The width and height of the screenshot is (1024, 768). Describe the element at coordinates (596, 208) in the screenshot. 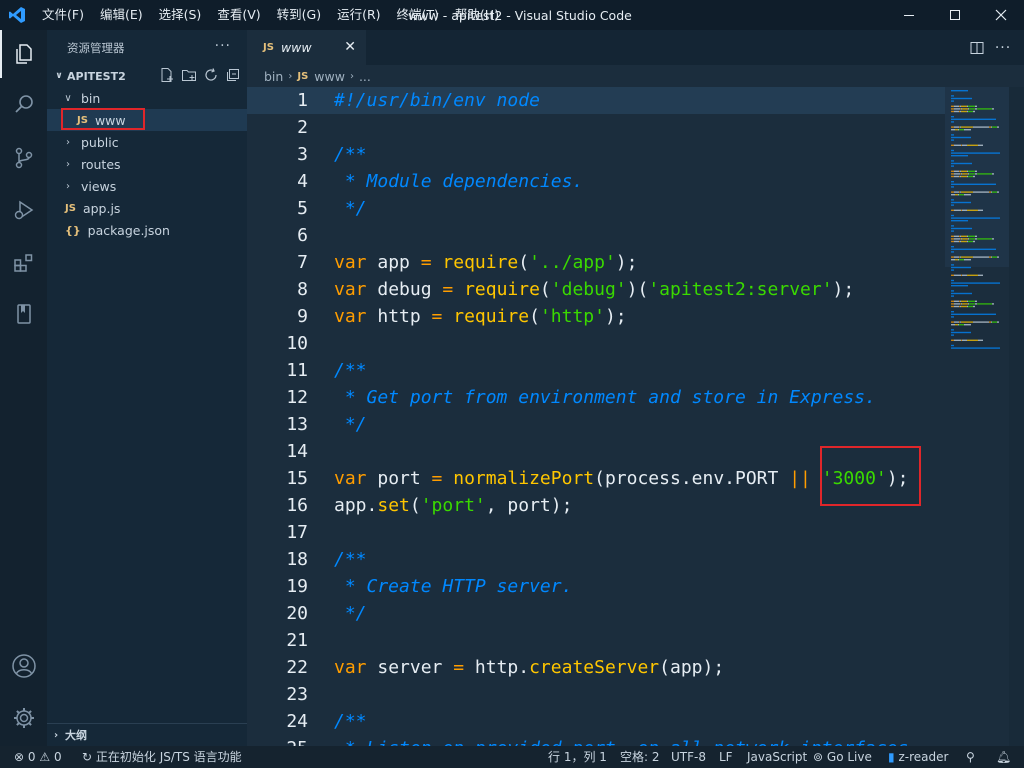

I see `code-line: 5 */` at that location.